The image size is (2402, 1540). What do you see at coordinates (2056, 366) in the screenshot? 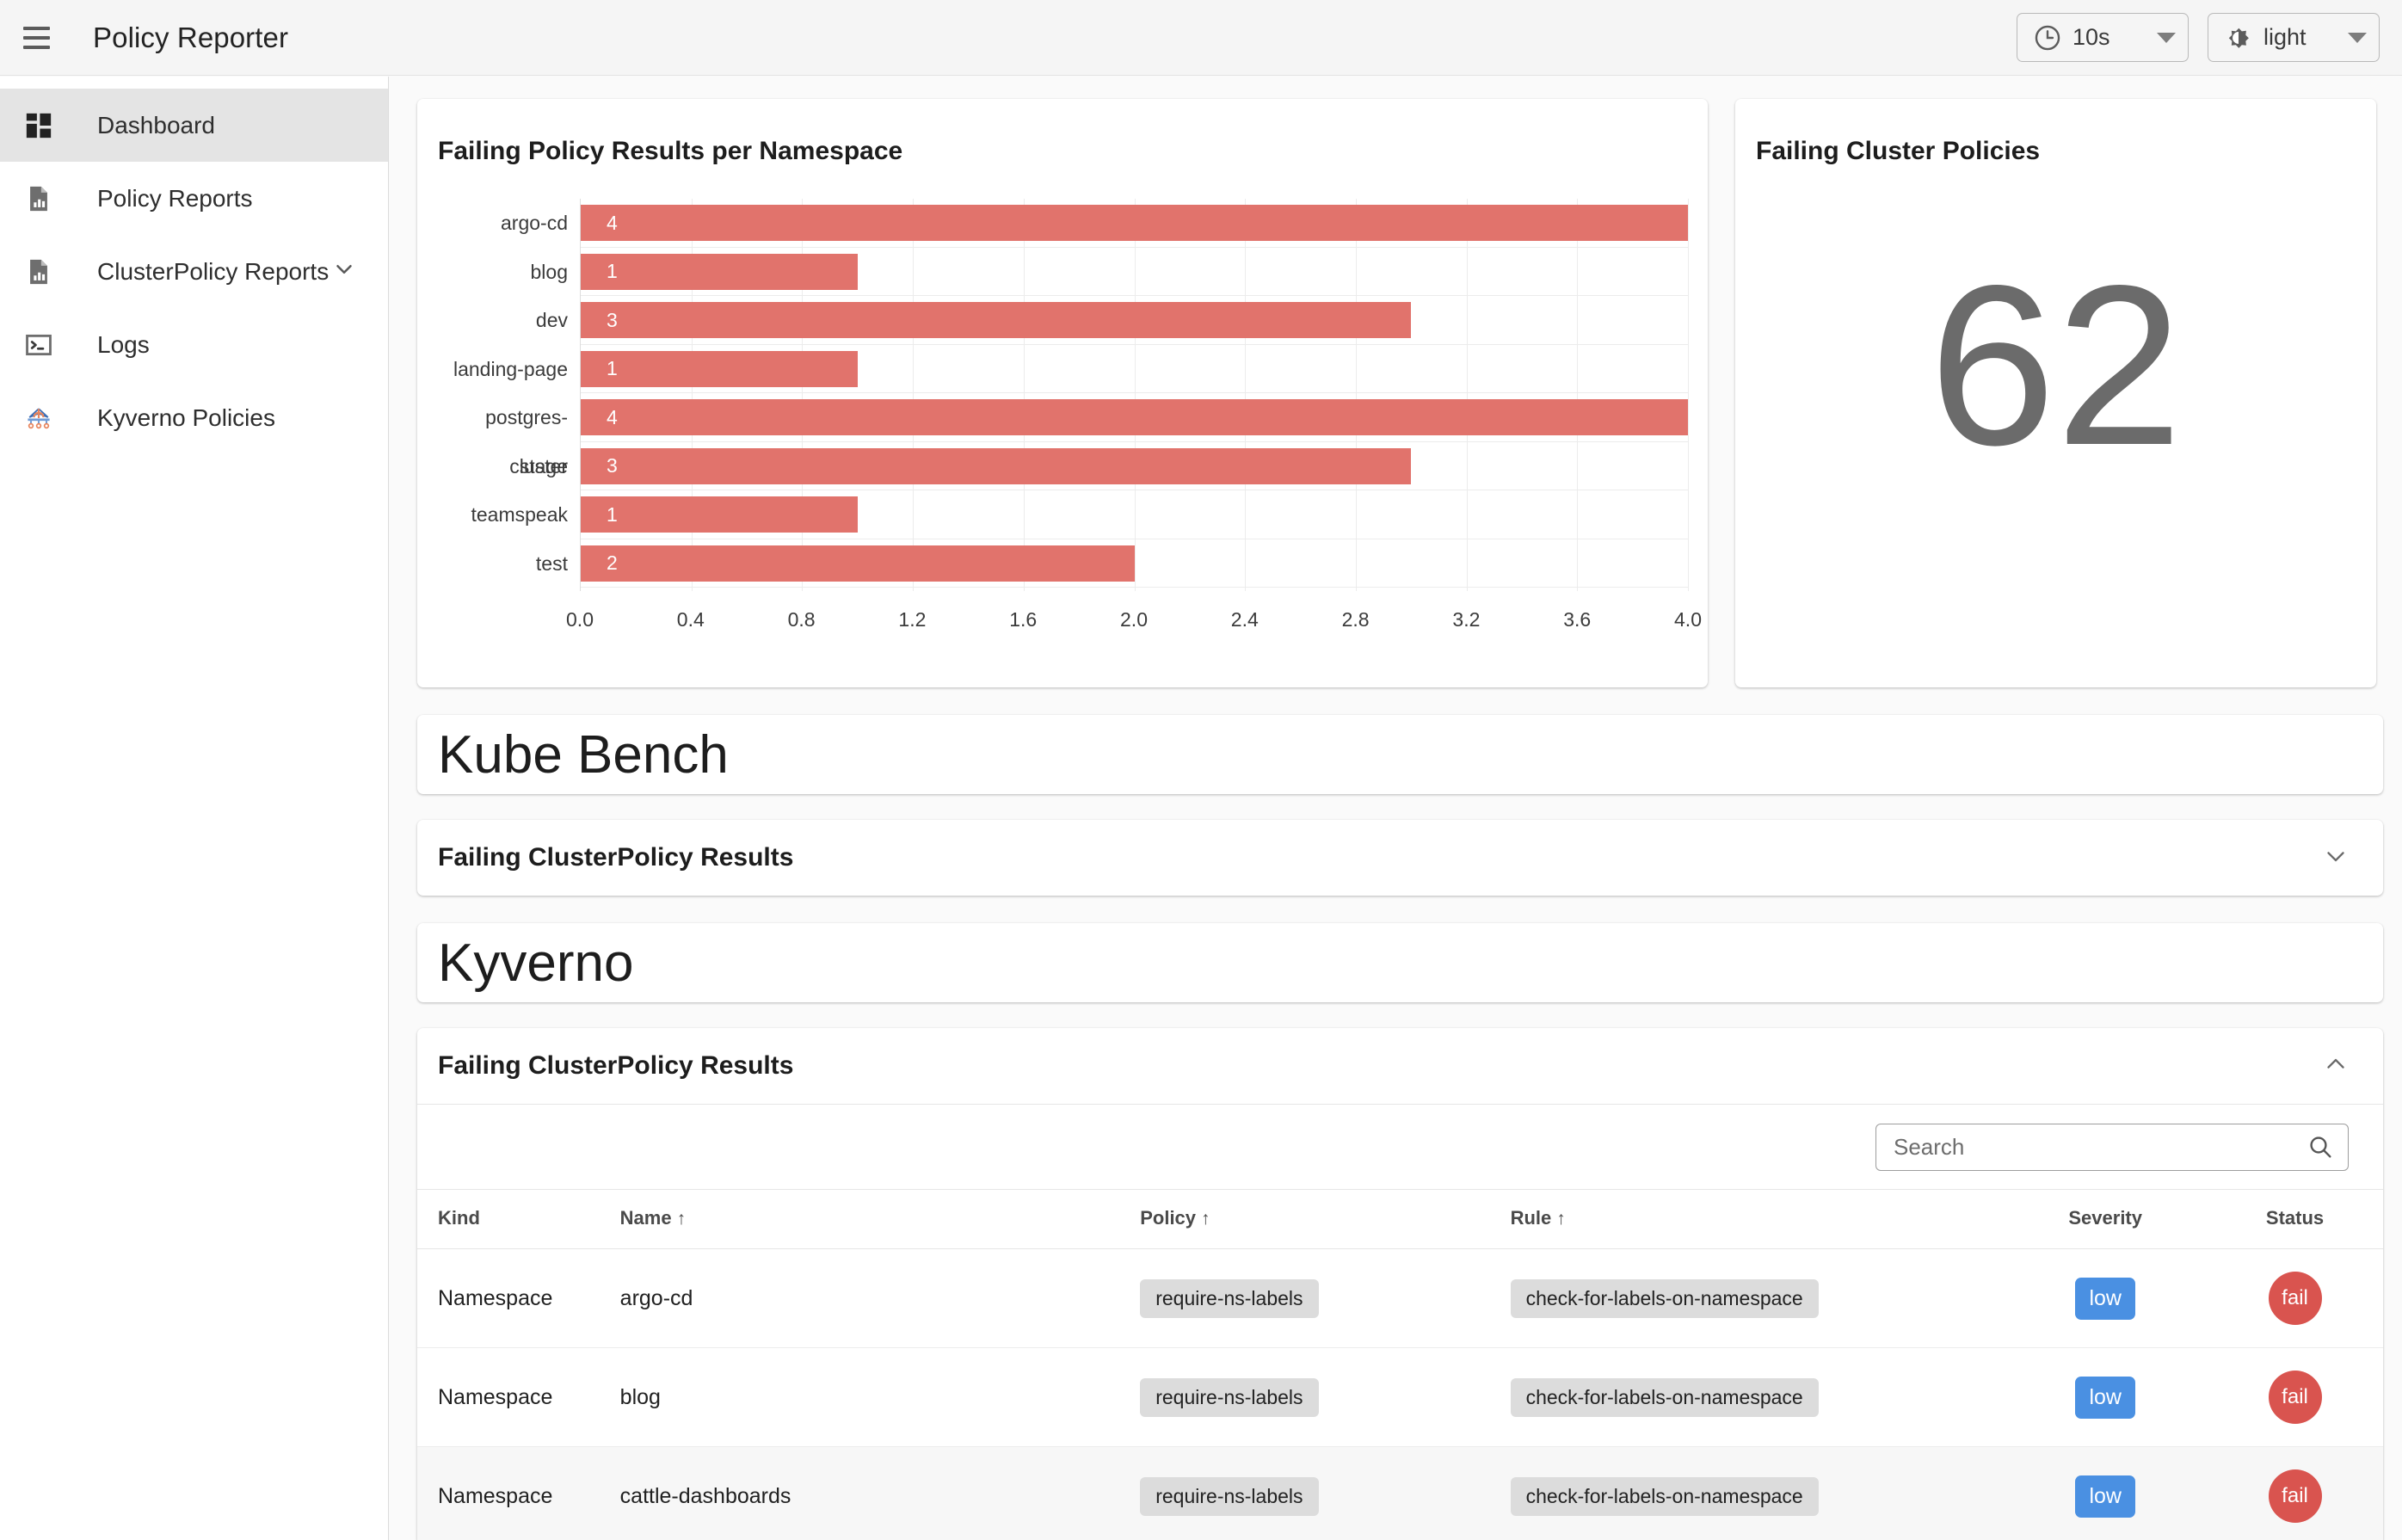
I see `failing-cluster-policies-count: 62` at bounding box center [2056, 366].